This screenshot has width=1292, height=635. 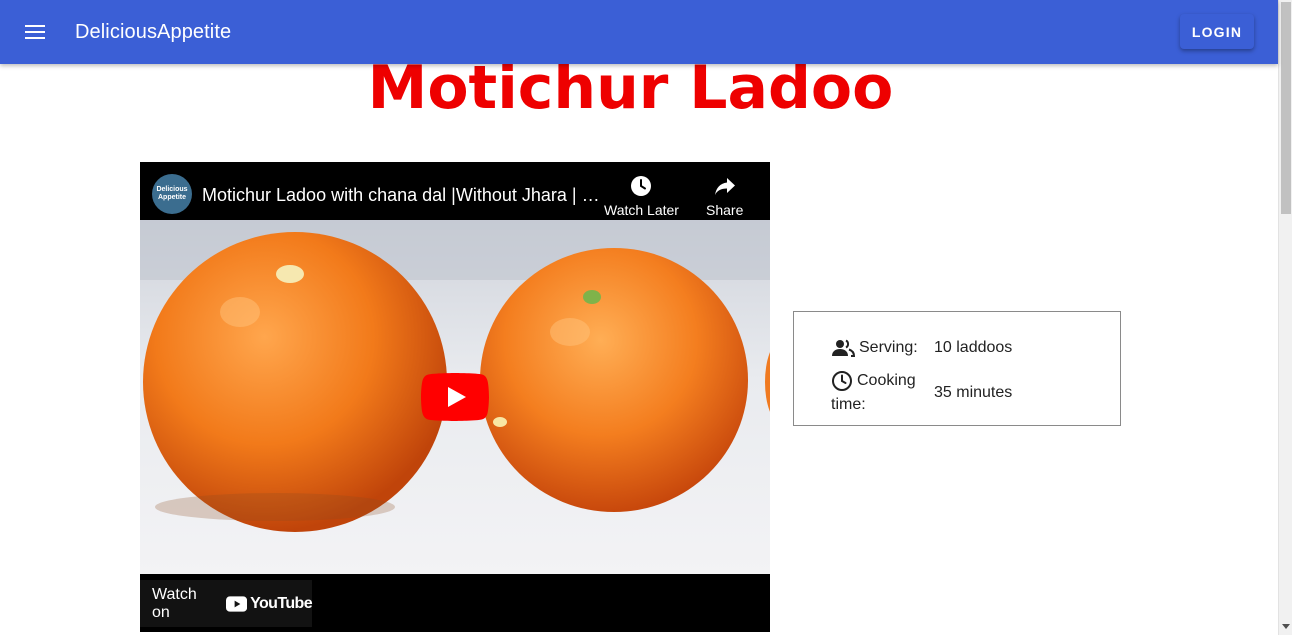 I want to click on menu-button, so click(x=35, y=32).